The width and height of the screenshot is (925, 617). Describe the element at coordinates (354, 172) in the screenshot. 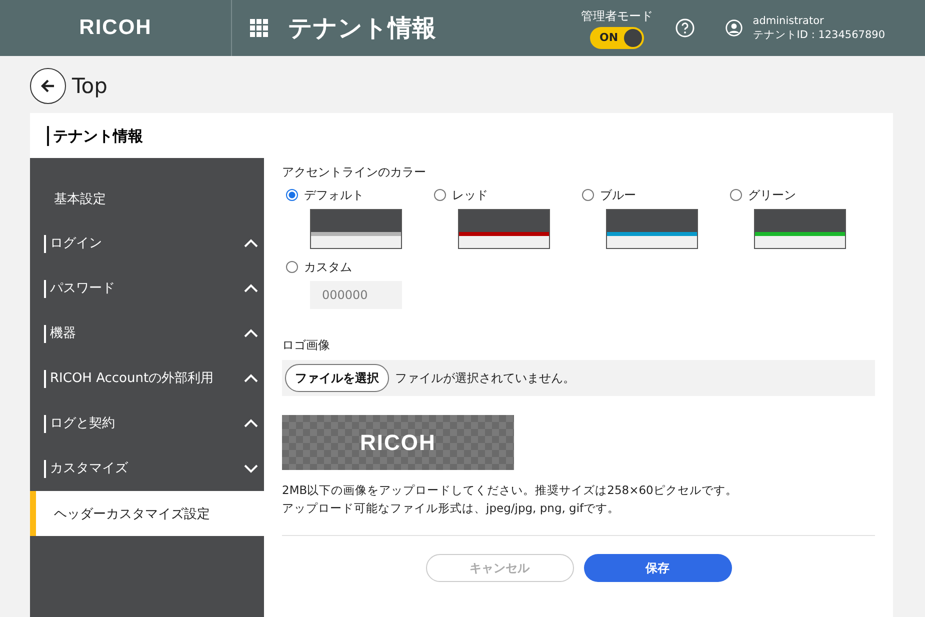

I see `field-label: アクセントラインのカラー` at that location.